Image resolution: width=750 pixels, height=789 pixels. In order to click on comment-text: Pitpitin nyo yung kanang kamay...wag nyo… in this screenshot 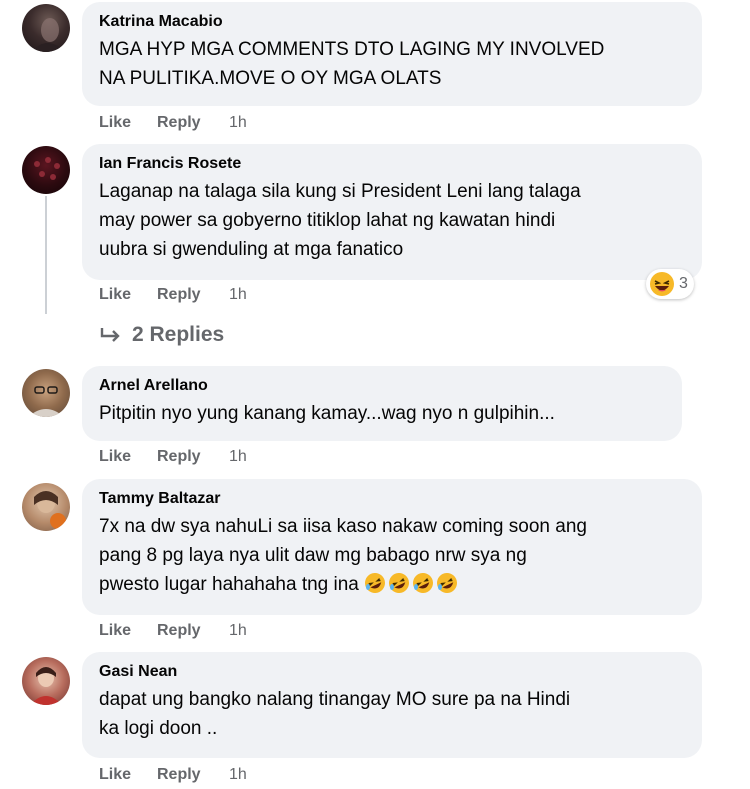, I will do `click(327, 413)`.